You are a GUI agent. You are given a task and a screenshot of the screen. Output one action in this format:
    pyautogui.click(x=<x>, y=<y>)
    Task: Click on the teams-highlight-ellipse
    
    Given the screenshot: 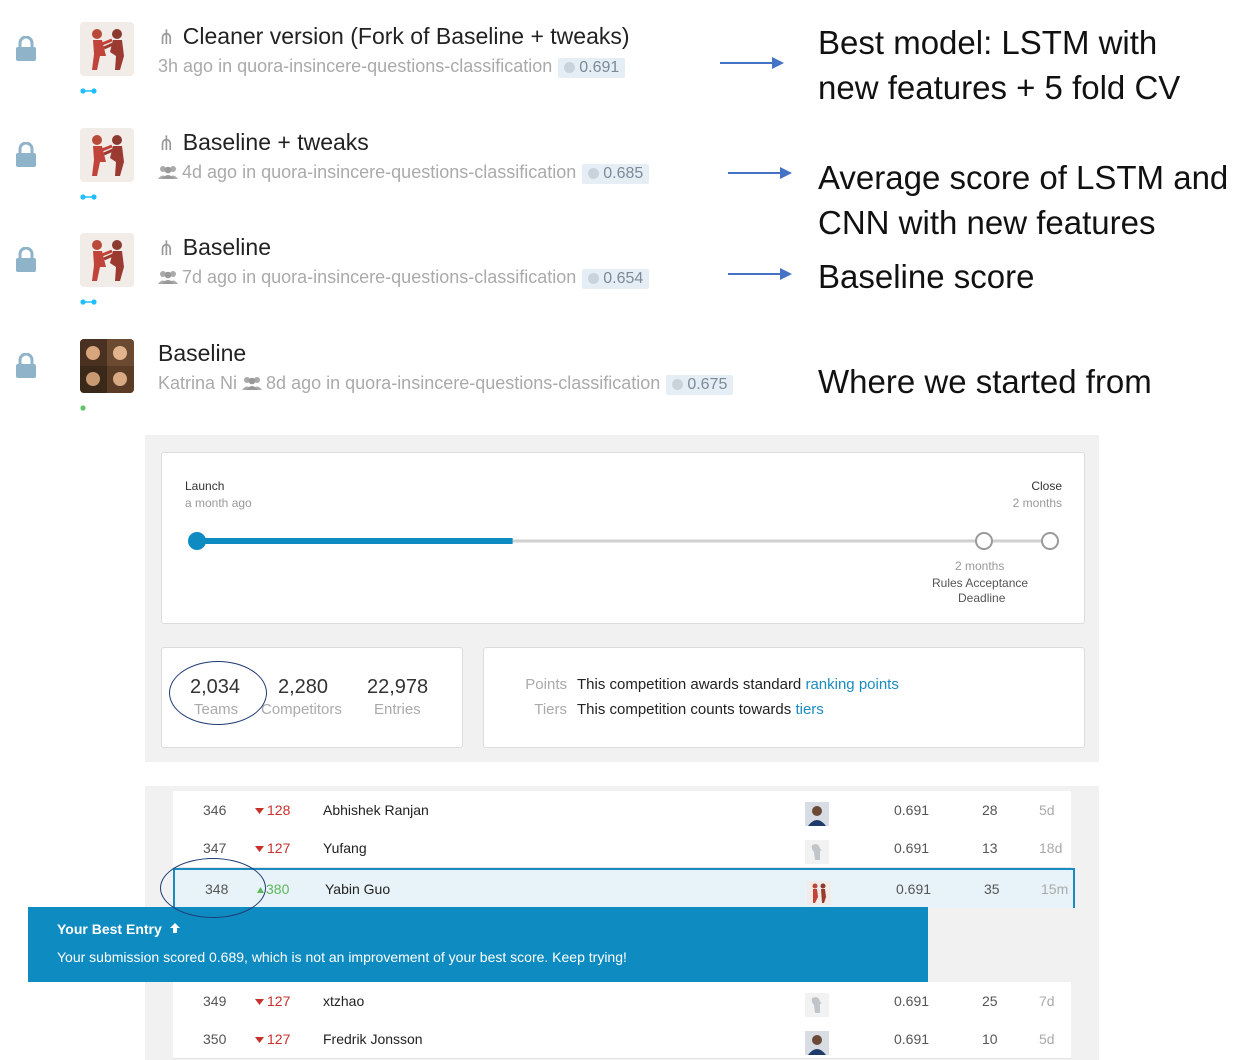 What is the action you would take?
    pyautogui.click(x=218, y=693)
    